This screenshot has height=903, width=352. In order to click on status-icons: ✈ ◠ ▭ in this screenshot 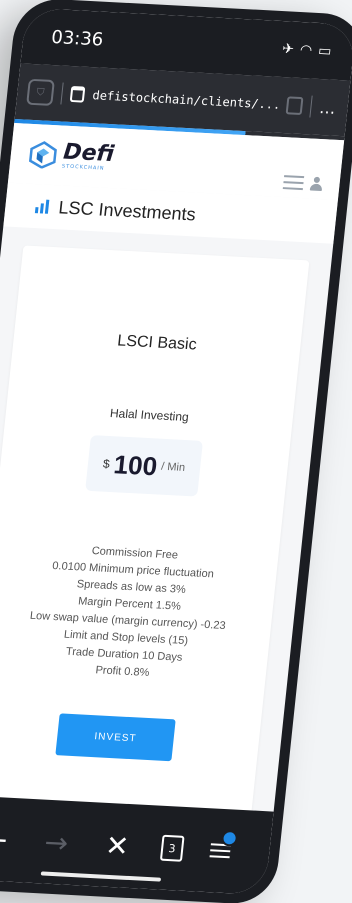, I will do `click(306, 50)`.